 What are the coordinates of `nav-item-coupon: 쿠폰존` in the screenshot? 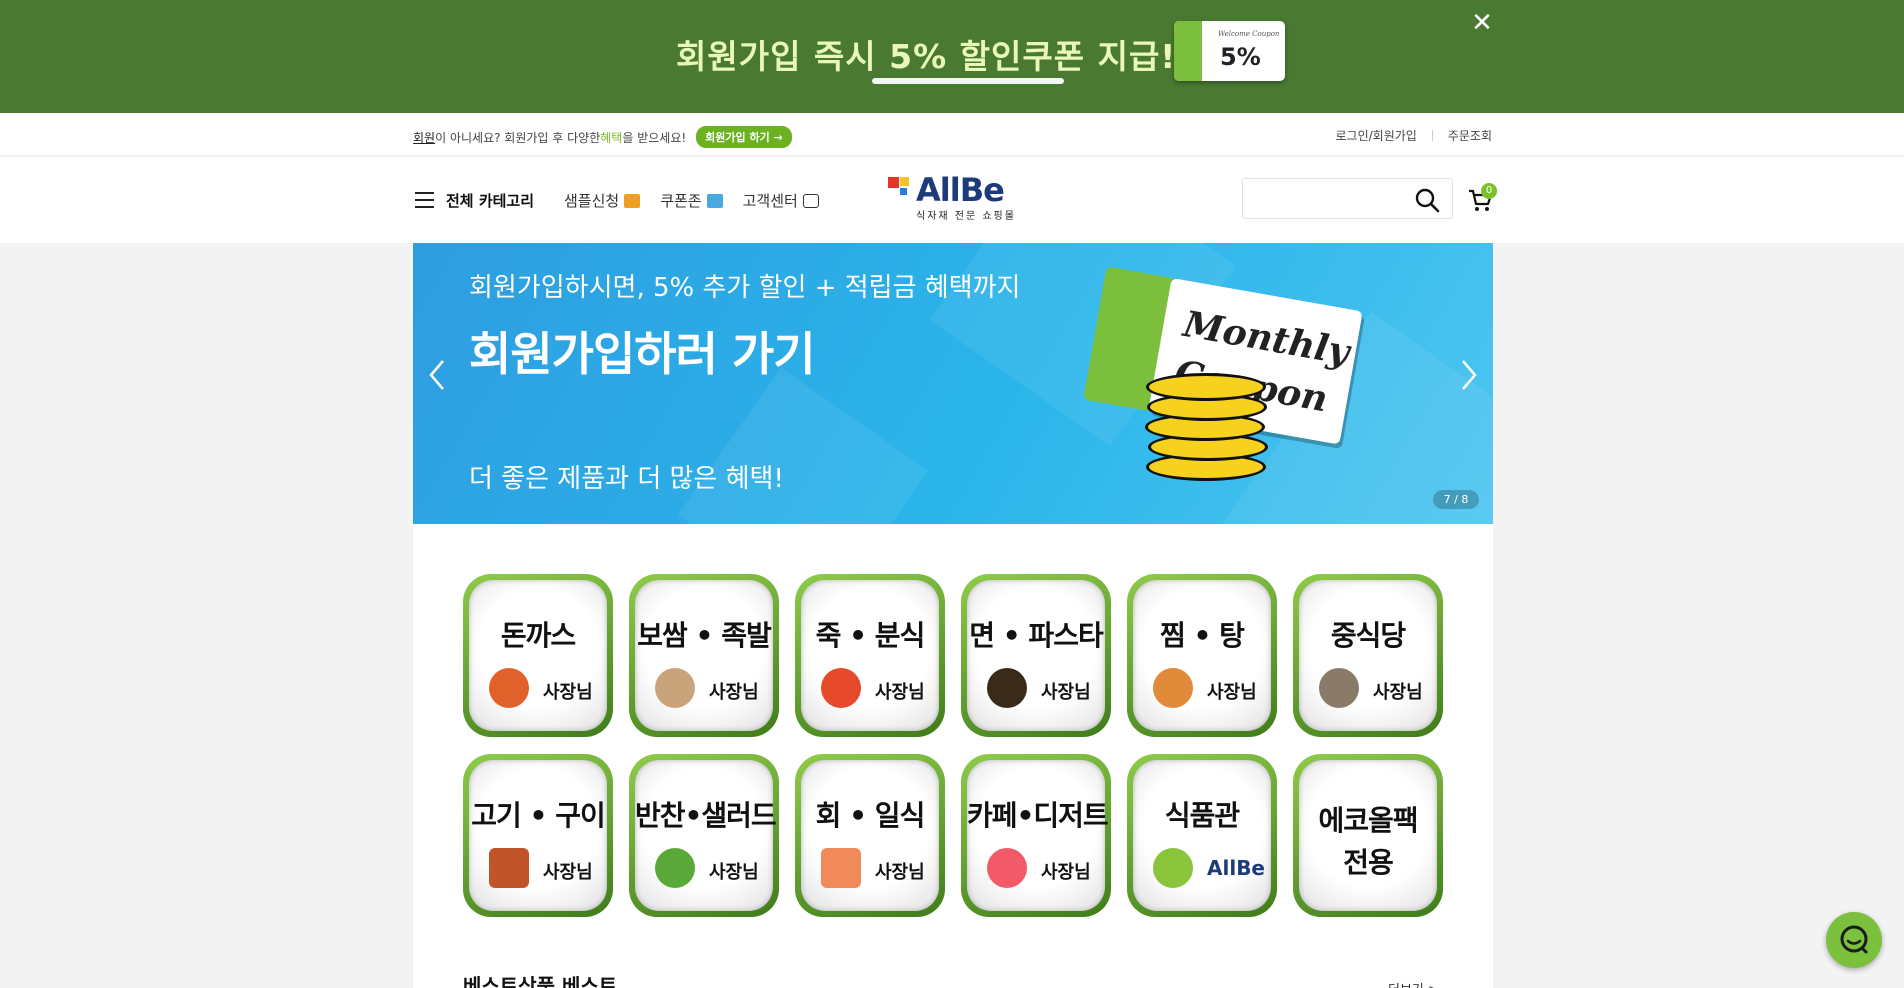 It's located at (691, 200).